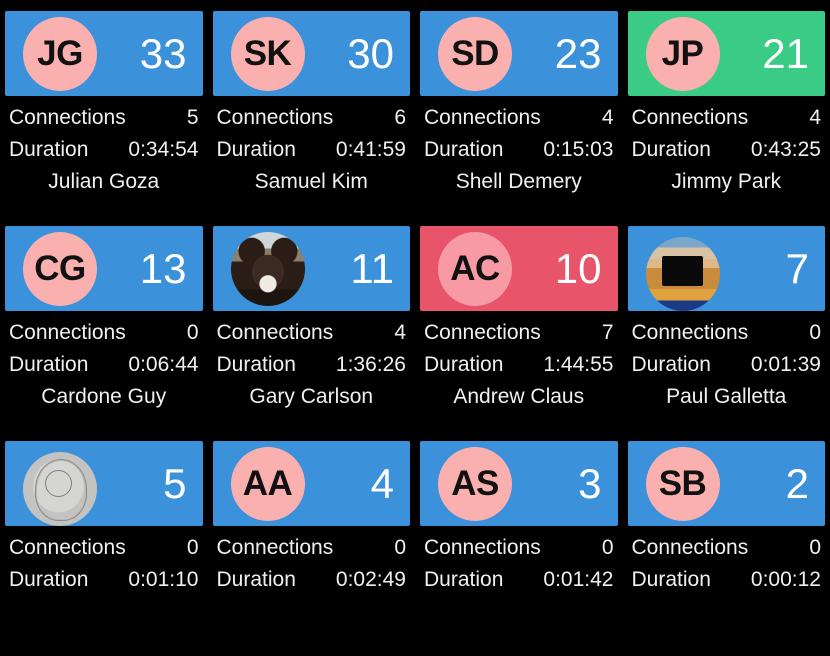 This screenshot has width=830, height=656. Describe the element at coordinates (163, 364) in the screenshot. I see `duration-value: 0:06:44` at that location.